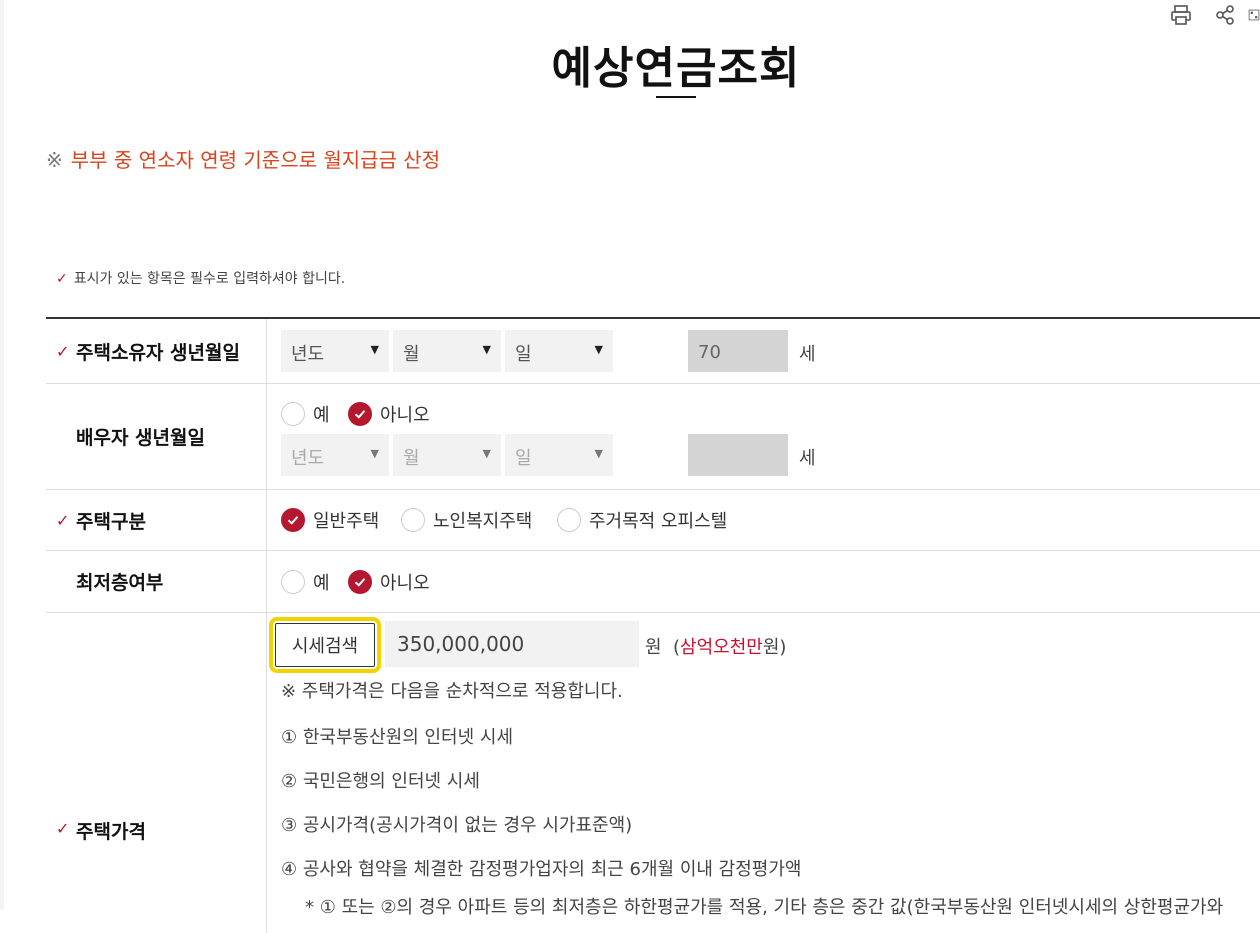 Image resolution: width=1260 pixels, height=933 pixels. Describe the element at coordinates (676, 68) in the screenshot. I see `page-title: 예상연금조회` at that location.